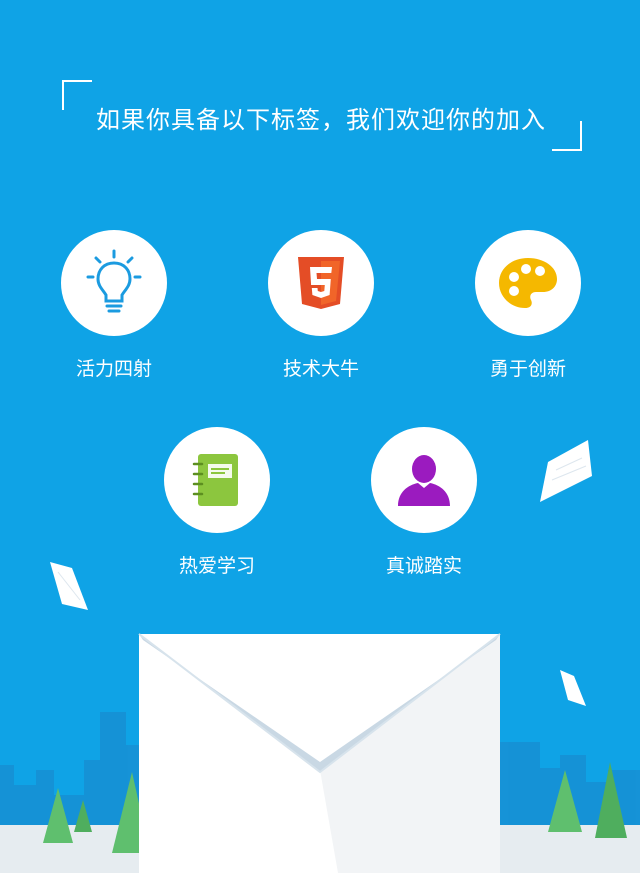  I want to click on page-headline: 如果你具备以下标签，我们欢迎你的加入, so click(321, 120).